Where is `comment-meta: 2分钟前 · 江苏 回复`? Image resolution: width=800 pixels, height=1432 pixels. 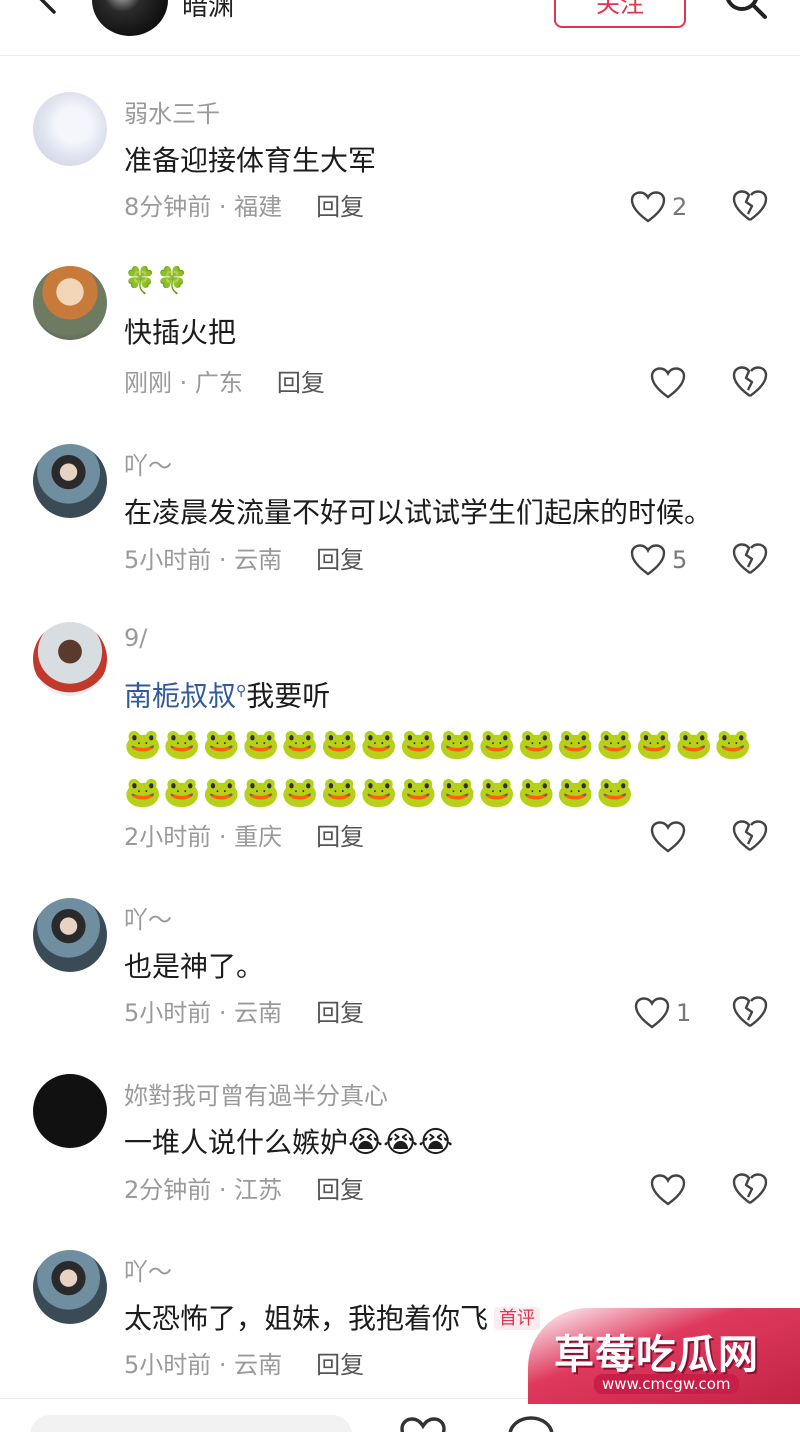
comment-meta: 2分钟前 · 江苏 回复 is located at coordinates (244, 1190).